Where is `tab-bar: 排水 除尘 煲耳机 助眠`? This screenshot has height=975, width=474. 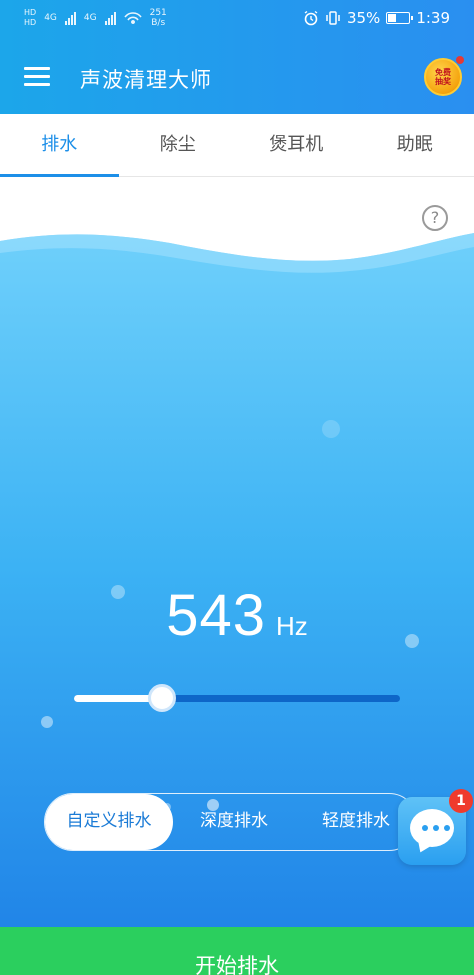
tab-bar: 排水 除尘 煲耳机 助眠 is located at coordinates (237, 145).